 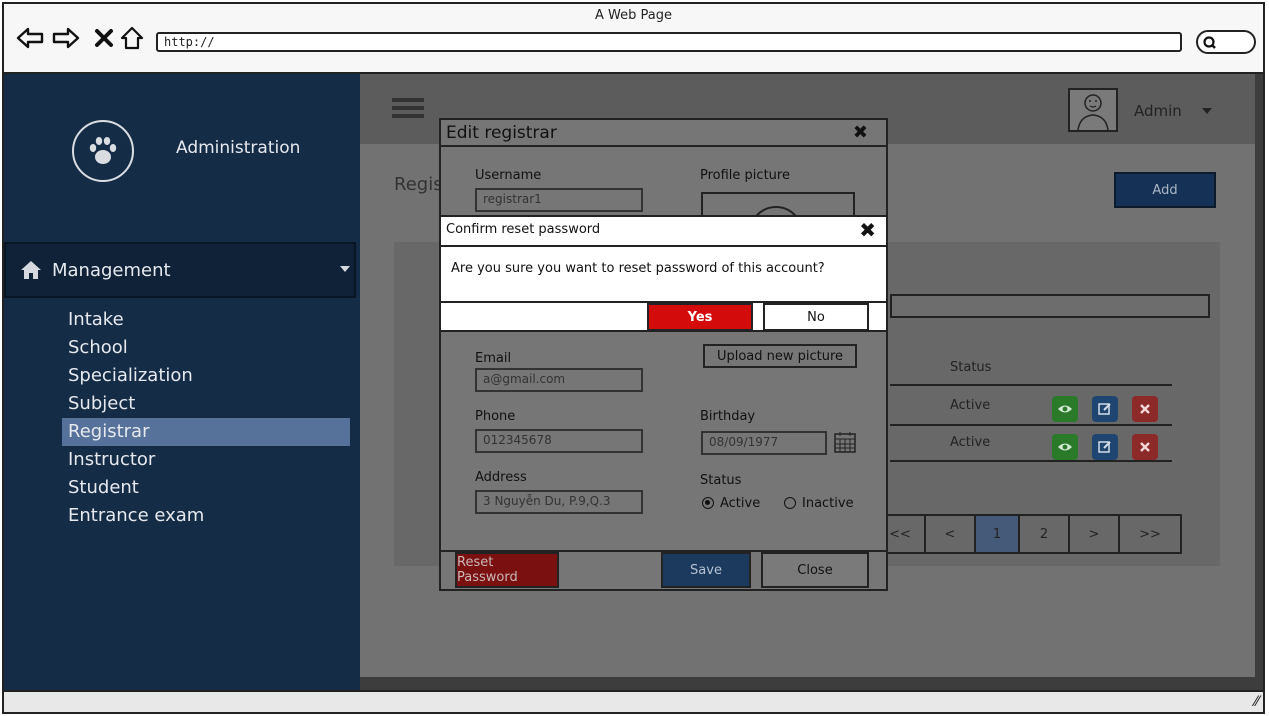 What do you see at coordinates (780, 356) in the screenshot?
I see `upload-picture-button: Upload new picture` at bounding box center [780, 356].